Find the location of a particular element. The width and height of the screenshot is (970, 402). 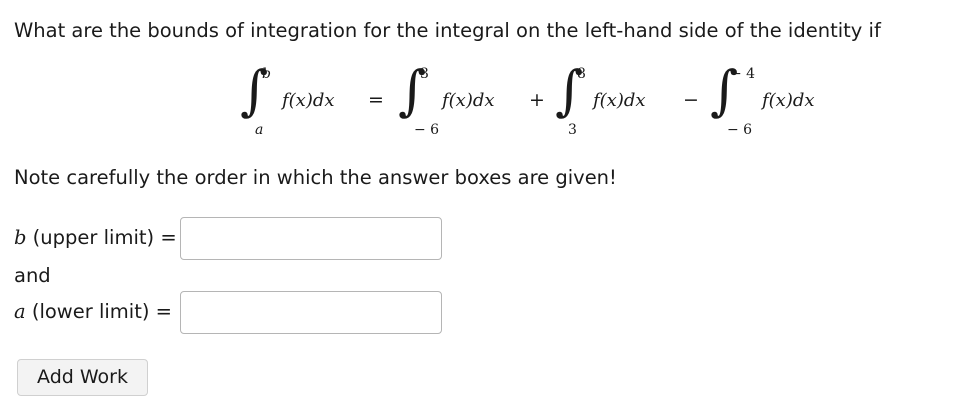

upper-limit: 8 is located at coordinates (581, 74).